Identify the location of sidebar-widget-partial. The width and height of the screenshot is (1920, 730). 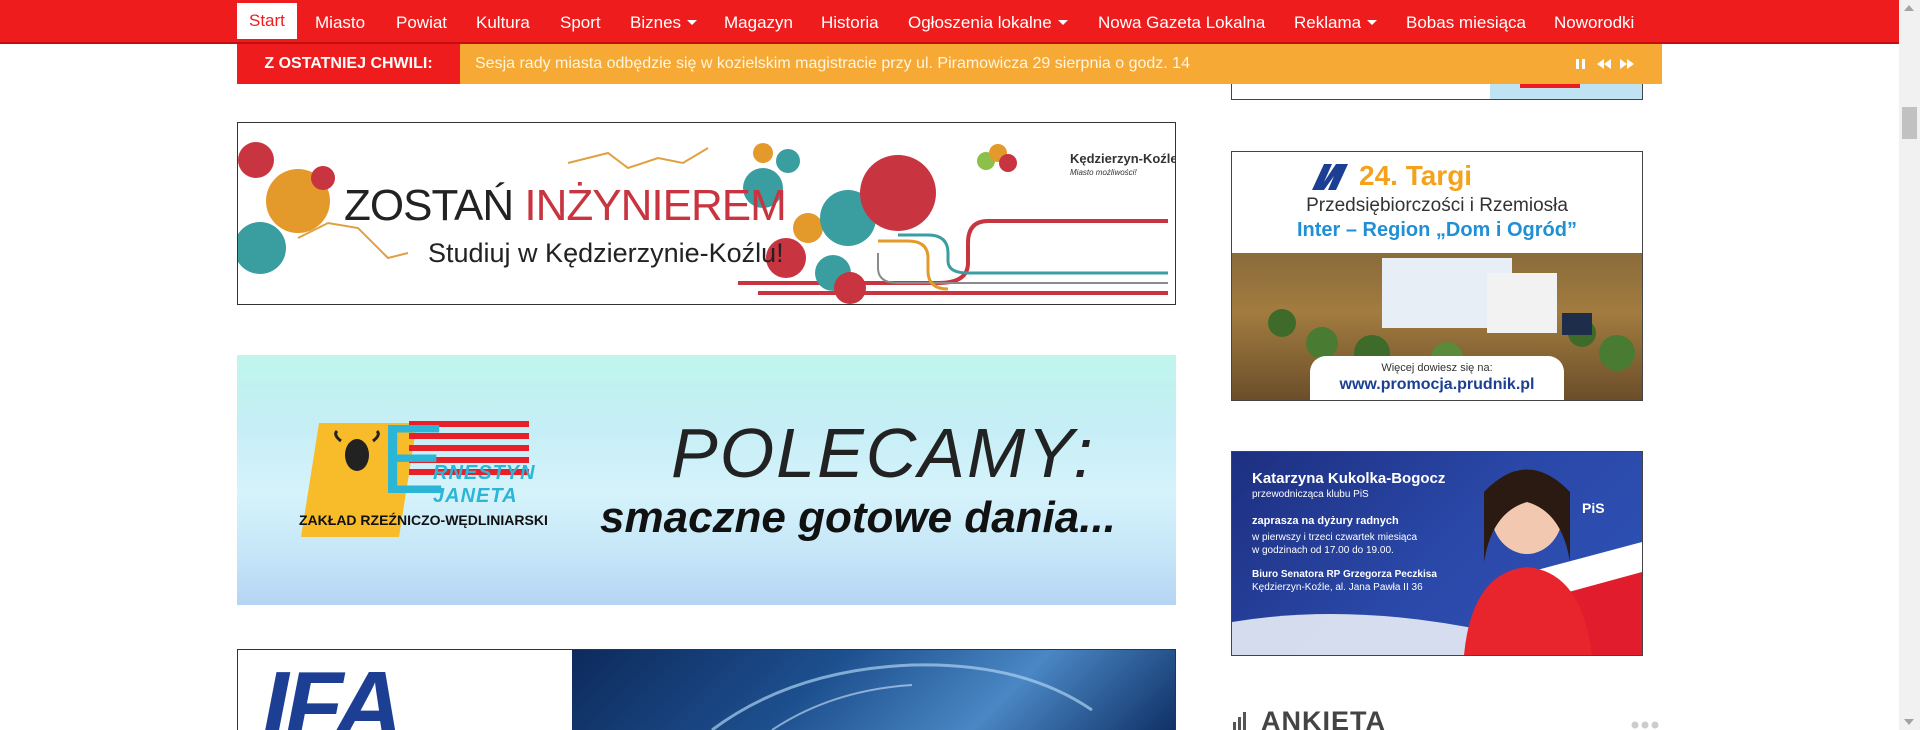
(1437, 92).